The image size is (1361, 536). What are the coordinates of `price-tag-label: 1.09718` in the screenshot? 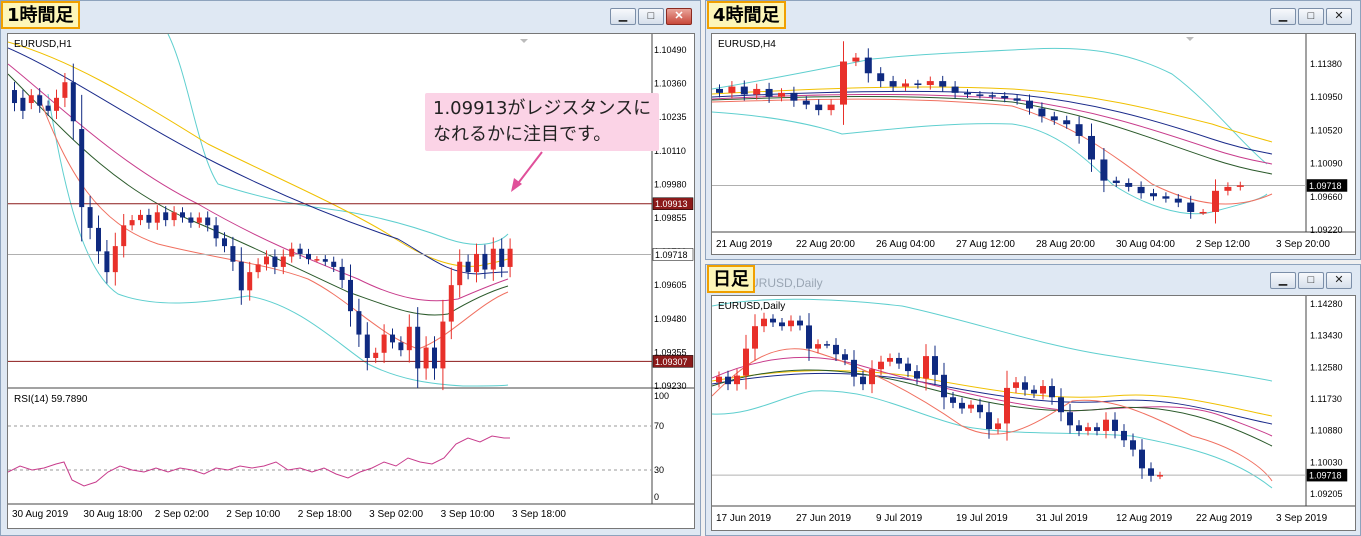 It's located at (1325, 476).